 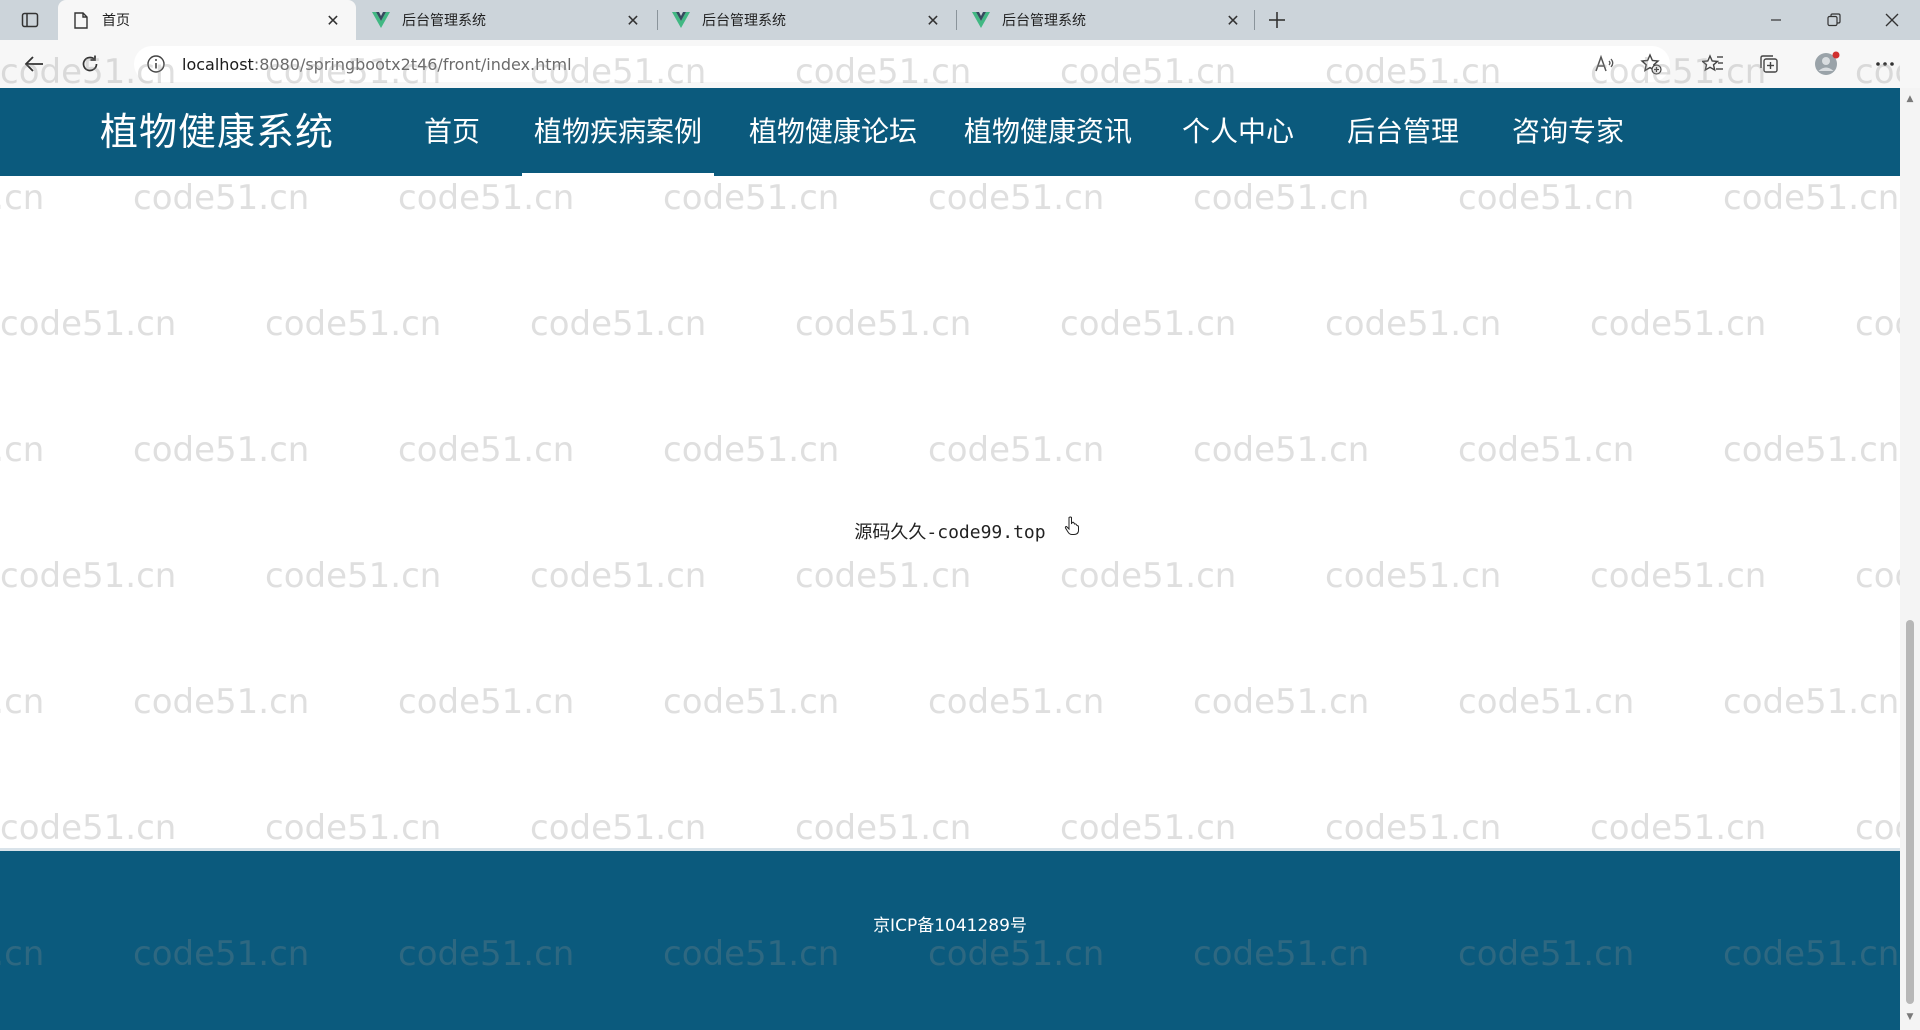 What do you see at coordinates (217, 132) in the screenshot?
I see `site-title: 植物健康系统` at bounding box center [217, 132].